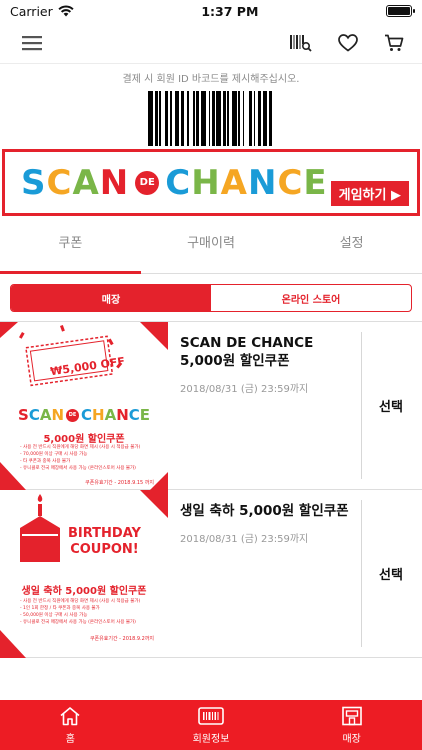 The height and width of the screenshot is (750, 422). I want to click on scan-de-chance-banner: SCAN DE CHANCE 게임하기 ▶, so click(211, 182).